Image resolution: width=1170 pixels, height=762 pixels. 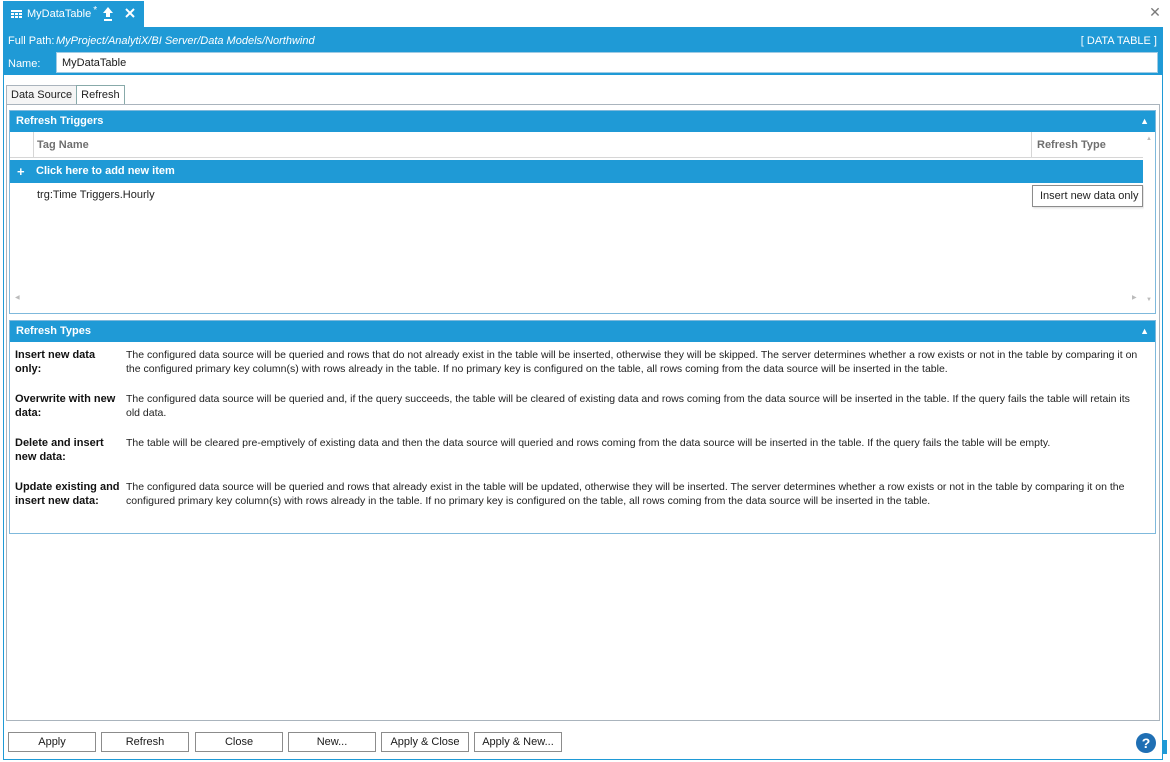 What do you see at coordinates (60, 121) in the screenshot?
I see `refresh-triggers-title: Refresh Triggers` at bounding box center [60, 121].